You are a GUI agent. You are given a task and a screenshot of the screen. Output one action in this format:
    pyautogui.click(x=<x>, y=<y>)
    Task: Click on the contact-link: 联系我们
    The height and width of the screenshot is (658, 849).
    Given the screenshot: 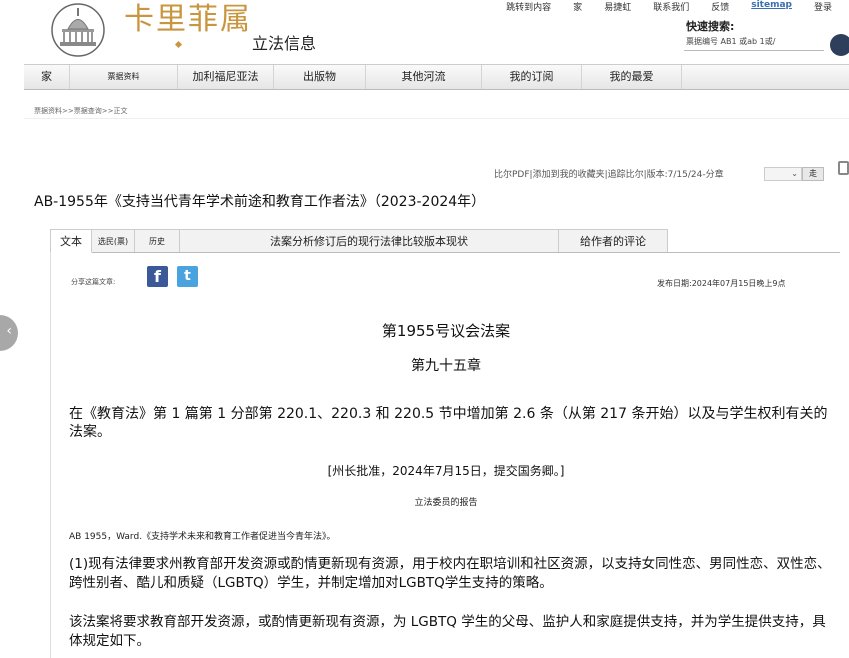 What is the action you would take?
    pyautogui.click(x=671, y=6)
    